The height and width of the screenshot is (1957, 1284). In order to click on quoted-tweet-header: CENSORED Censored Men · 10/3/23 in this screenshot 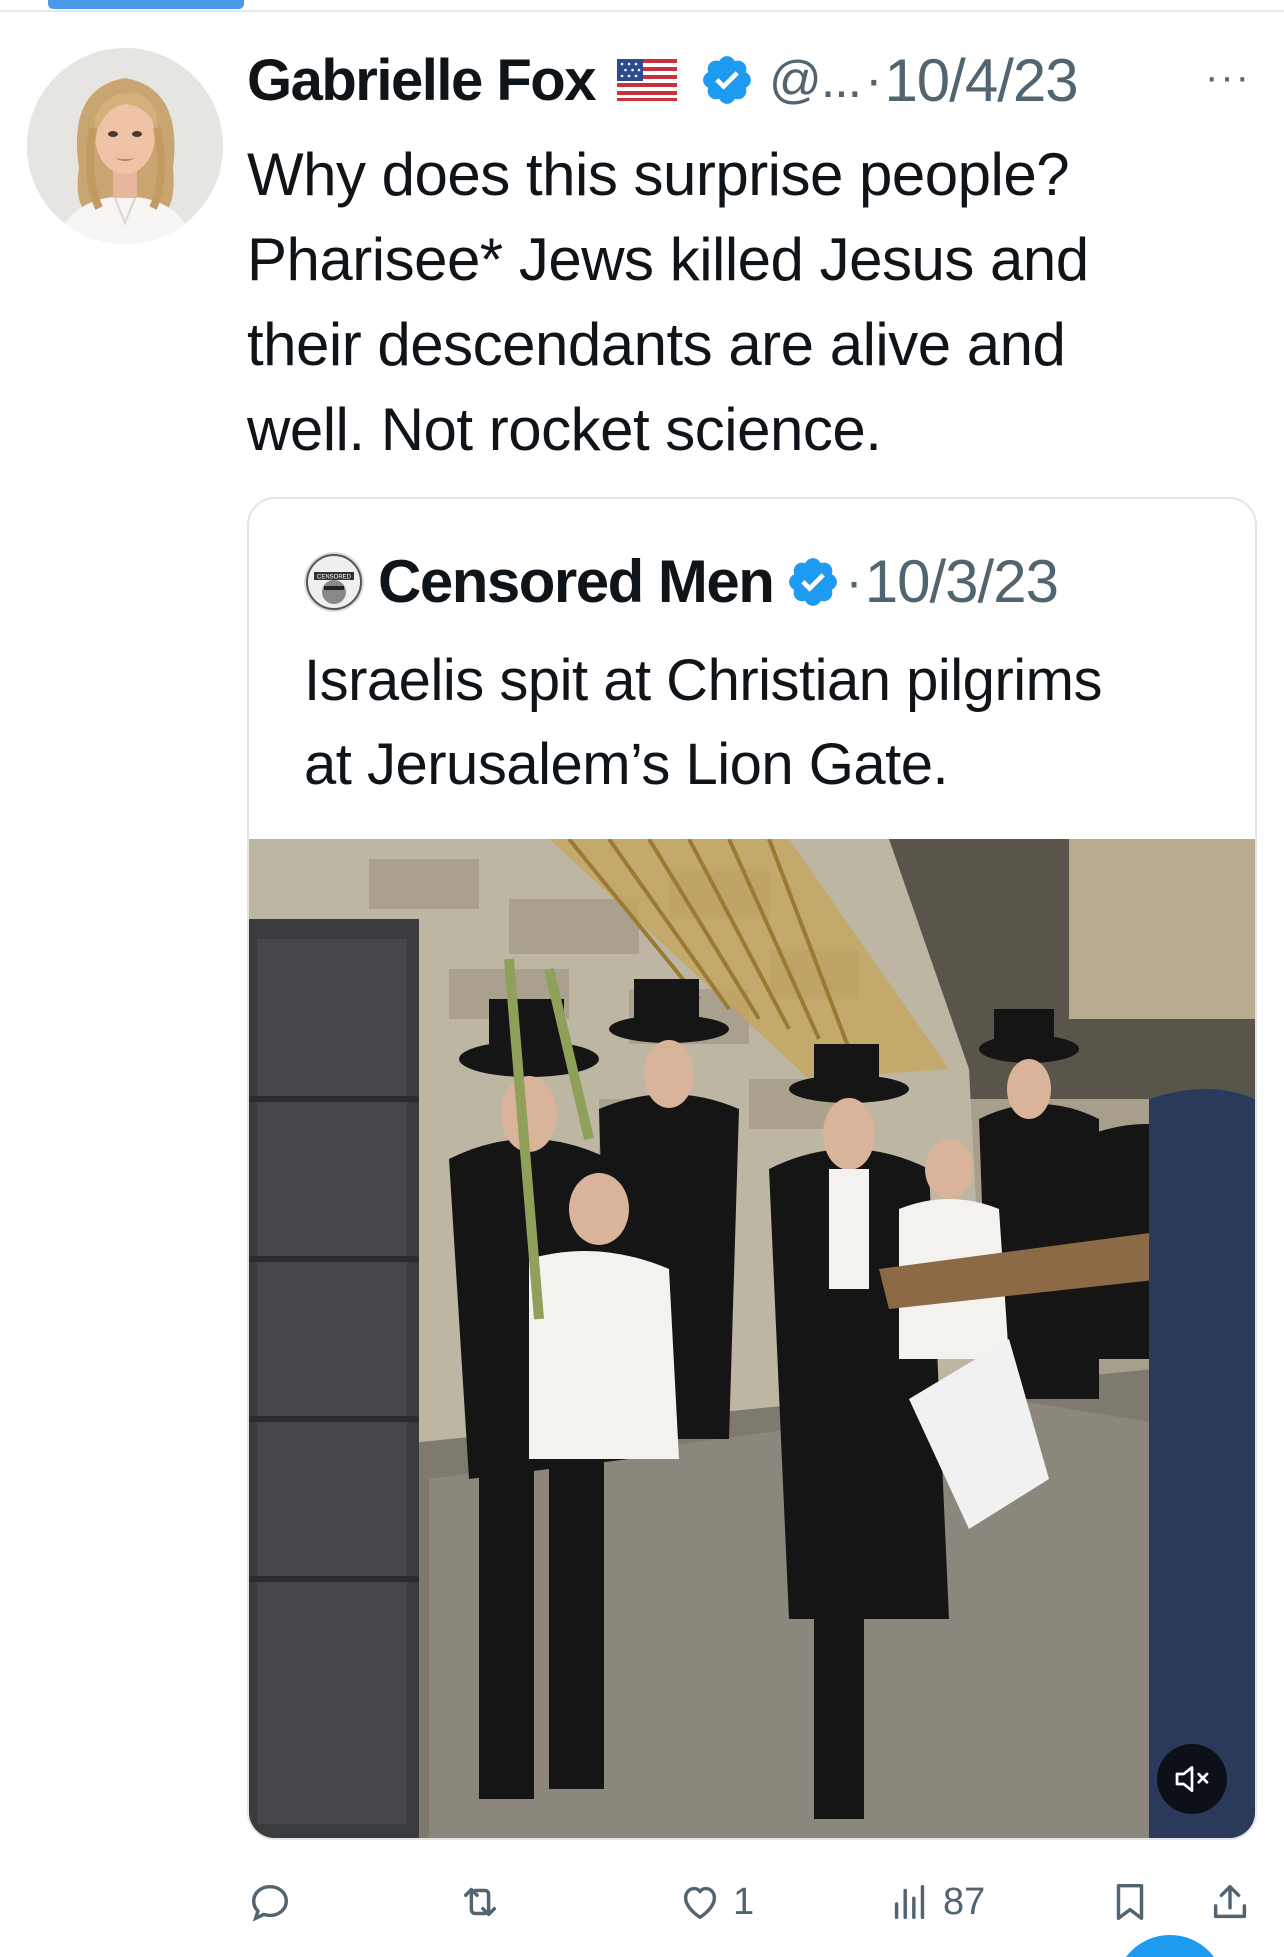, I will do `click(681, 581)`.